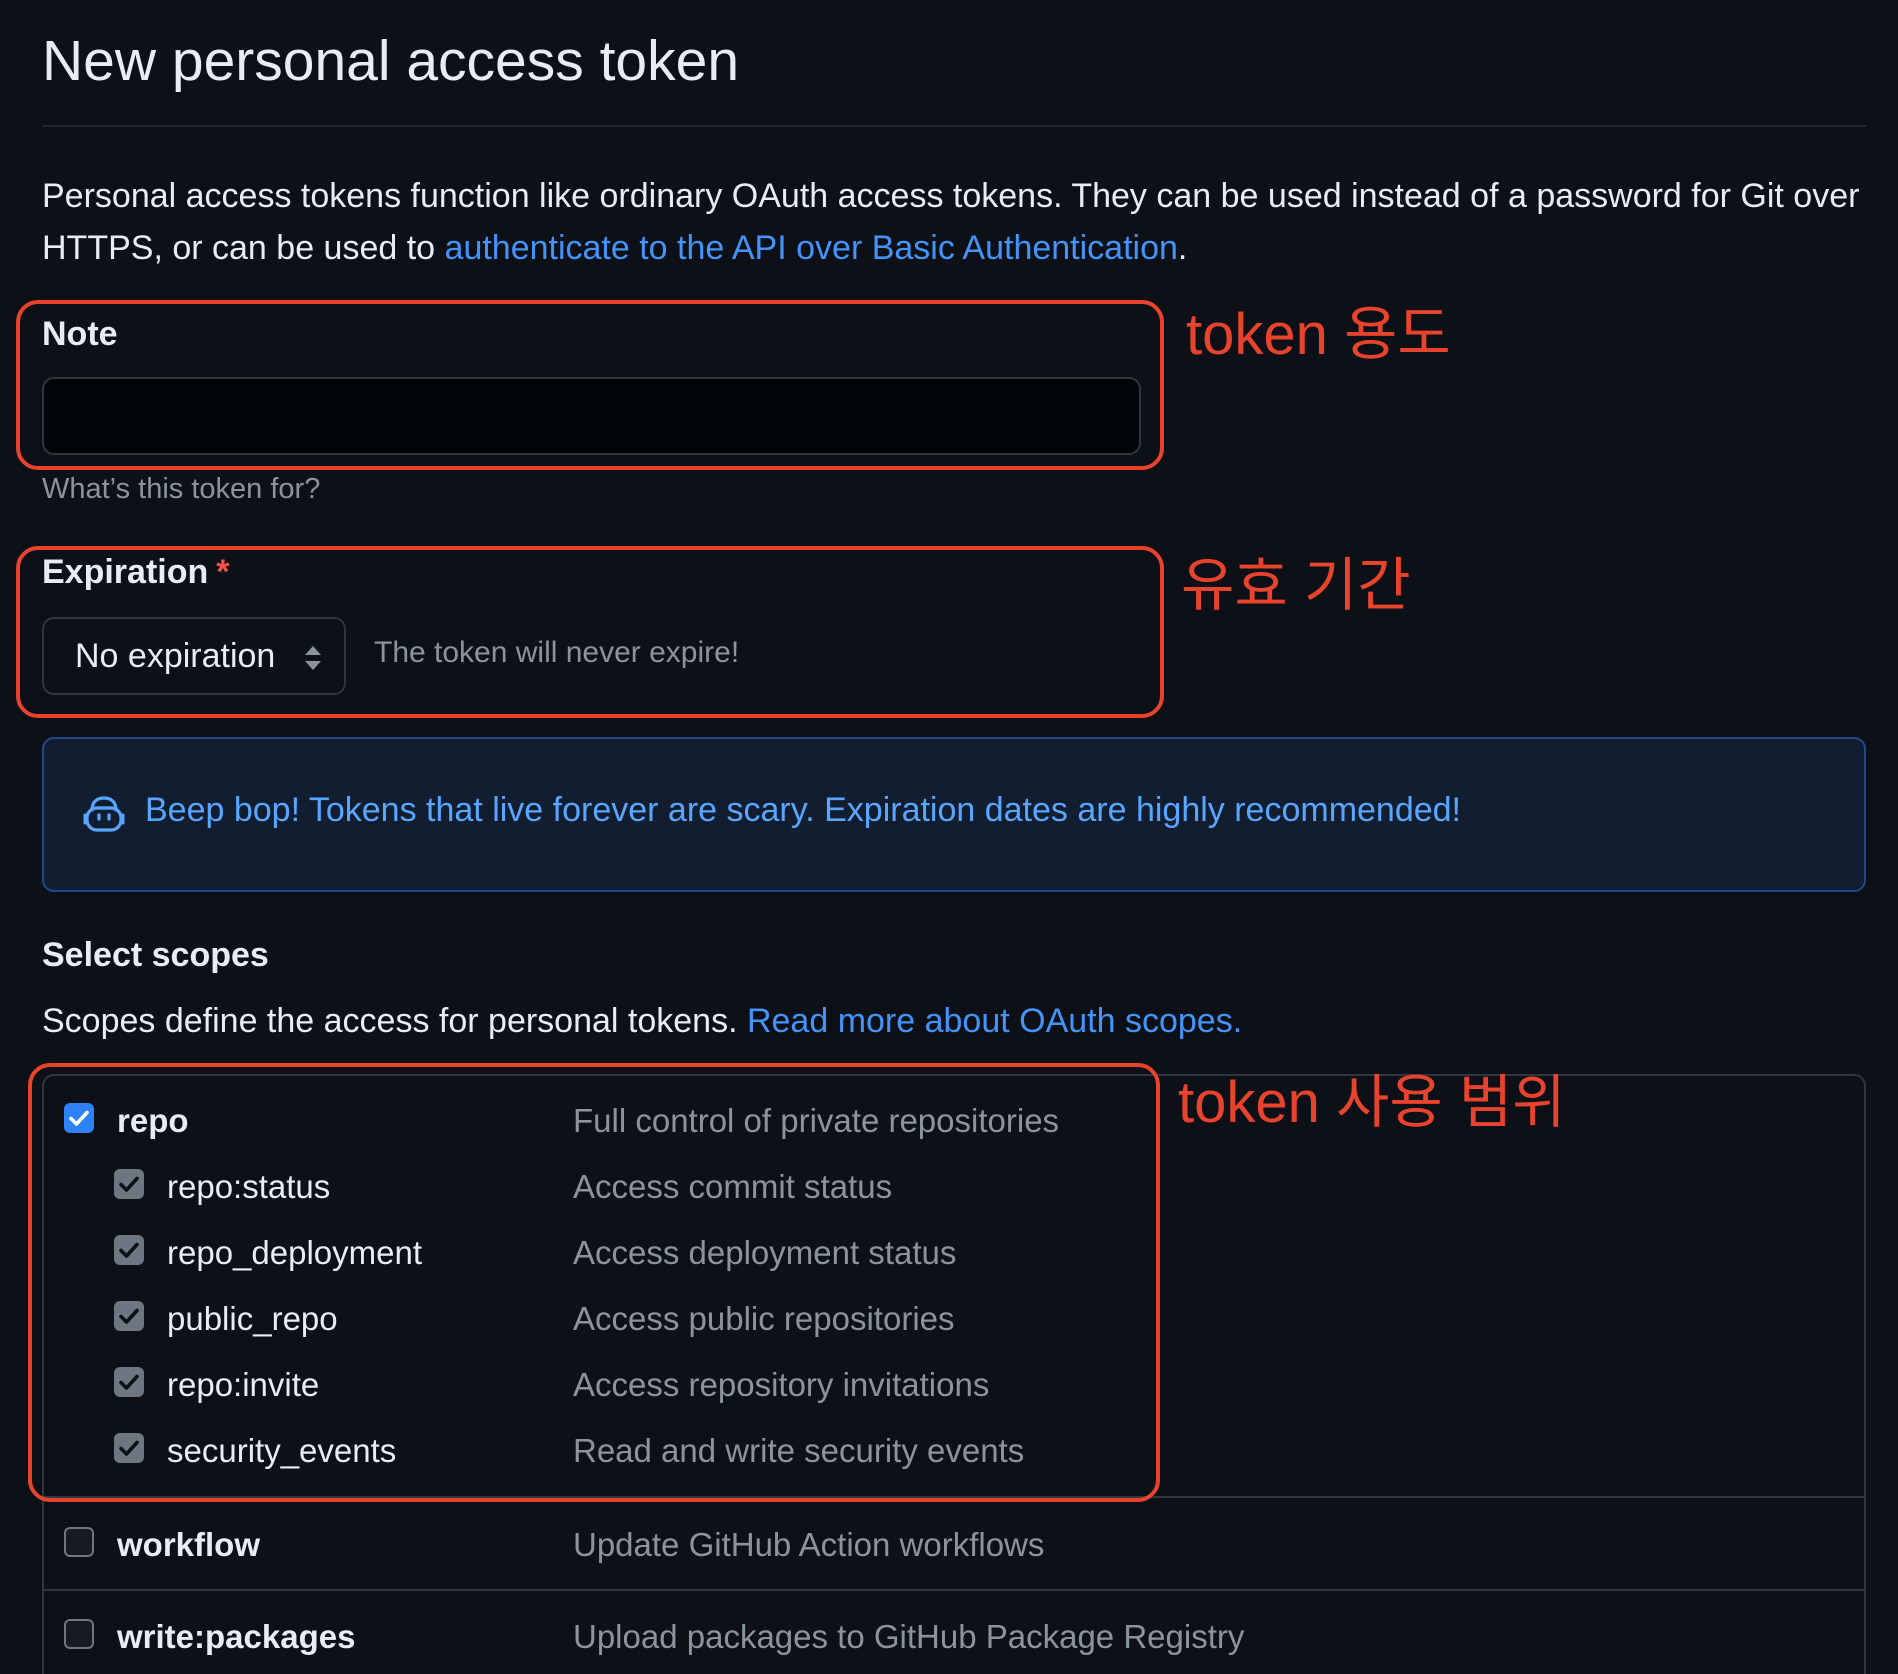 This screenshot has width=1898, height=1674. Describe the element at coordinates (954, 1590) in the screenshot. I see `scope-divider` at that location.